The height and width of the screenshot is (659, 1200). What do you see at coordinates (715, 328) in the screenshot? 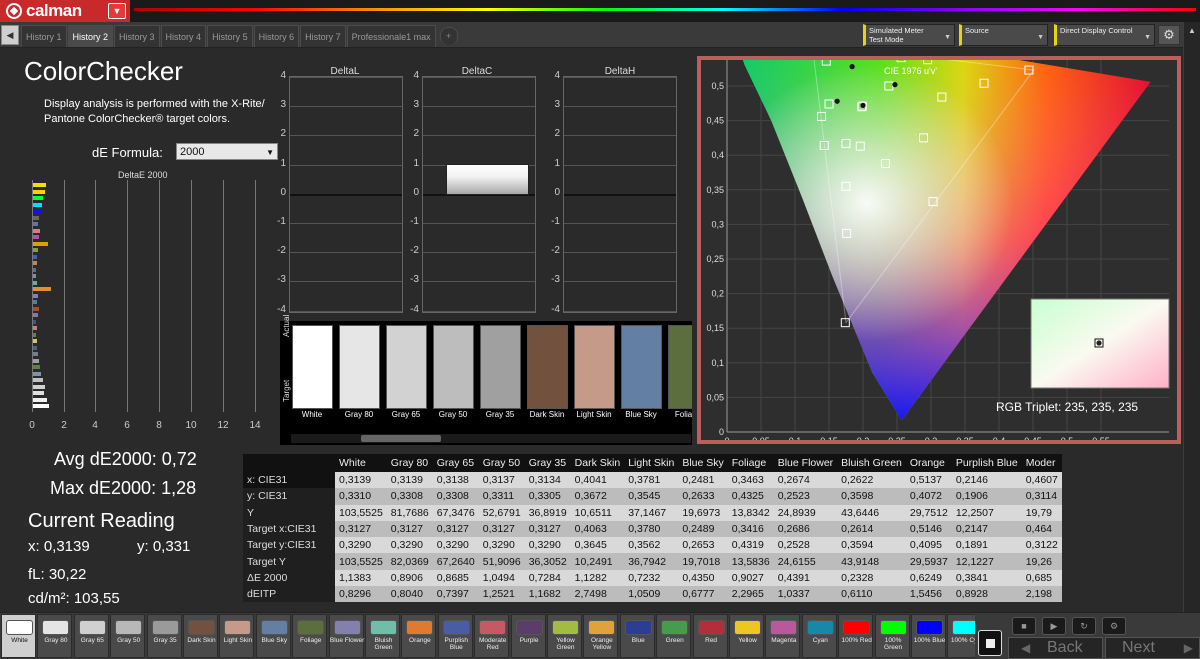
I see `cie-y-tick: 0,15` at bounding box center [715, 328].